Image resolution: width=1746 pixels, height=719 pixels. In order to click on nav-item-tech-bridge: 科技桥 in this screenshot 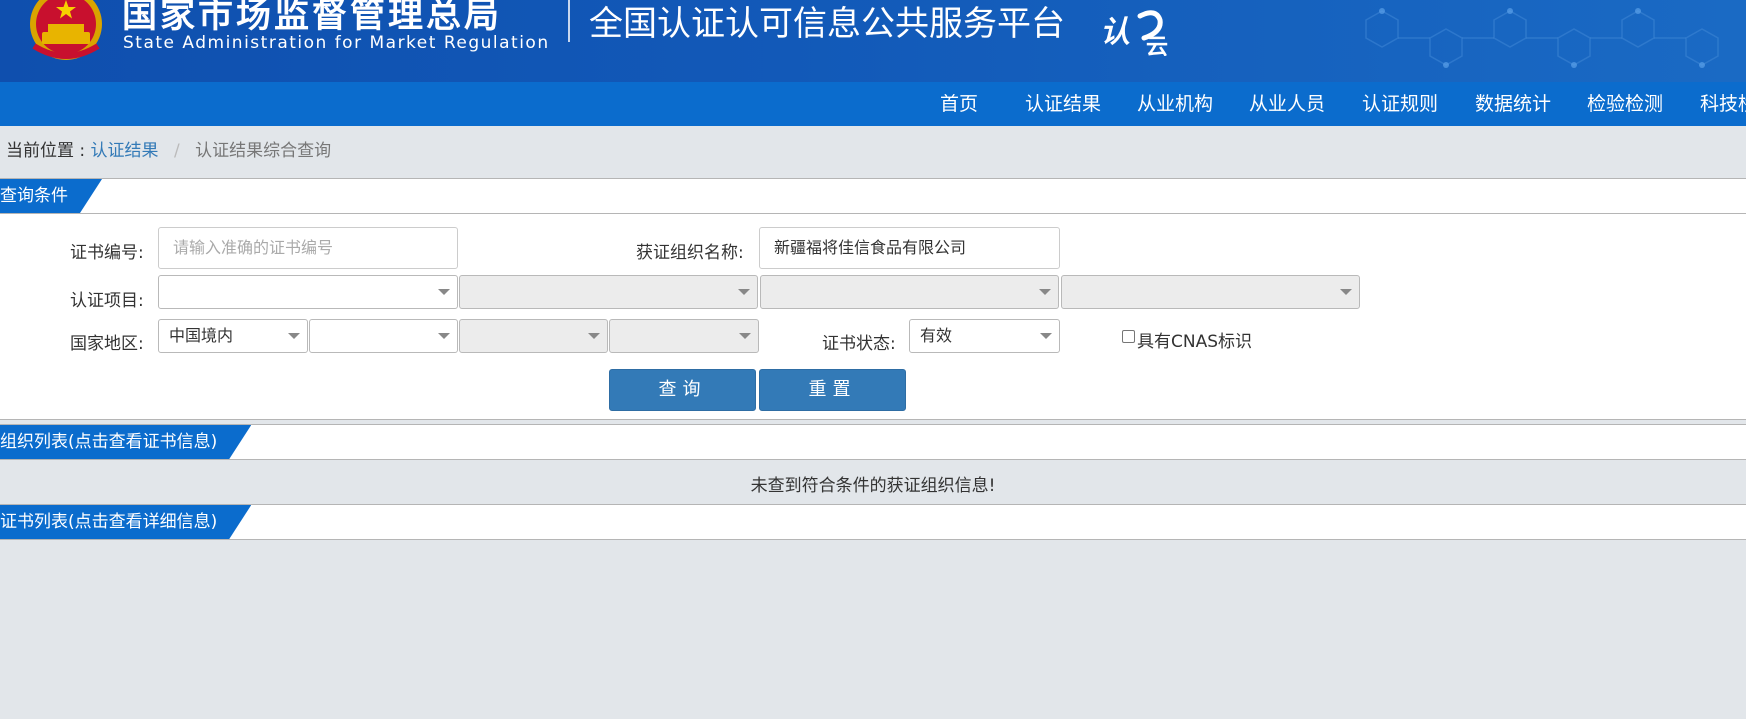, I will do `click(1723, 104)`.